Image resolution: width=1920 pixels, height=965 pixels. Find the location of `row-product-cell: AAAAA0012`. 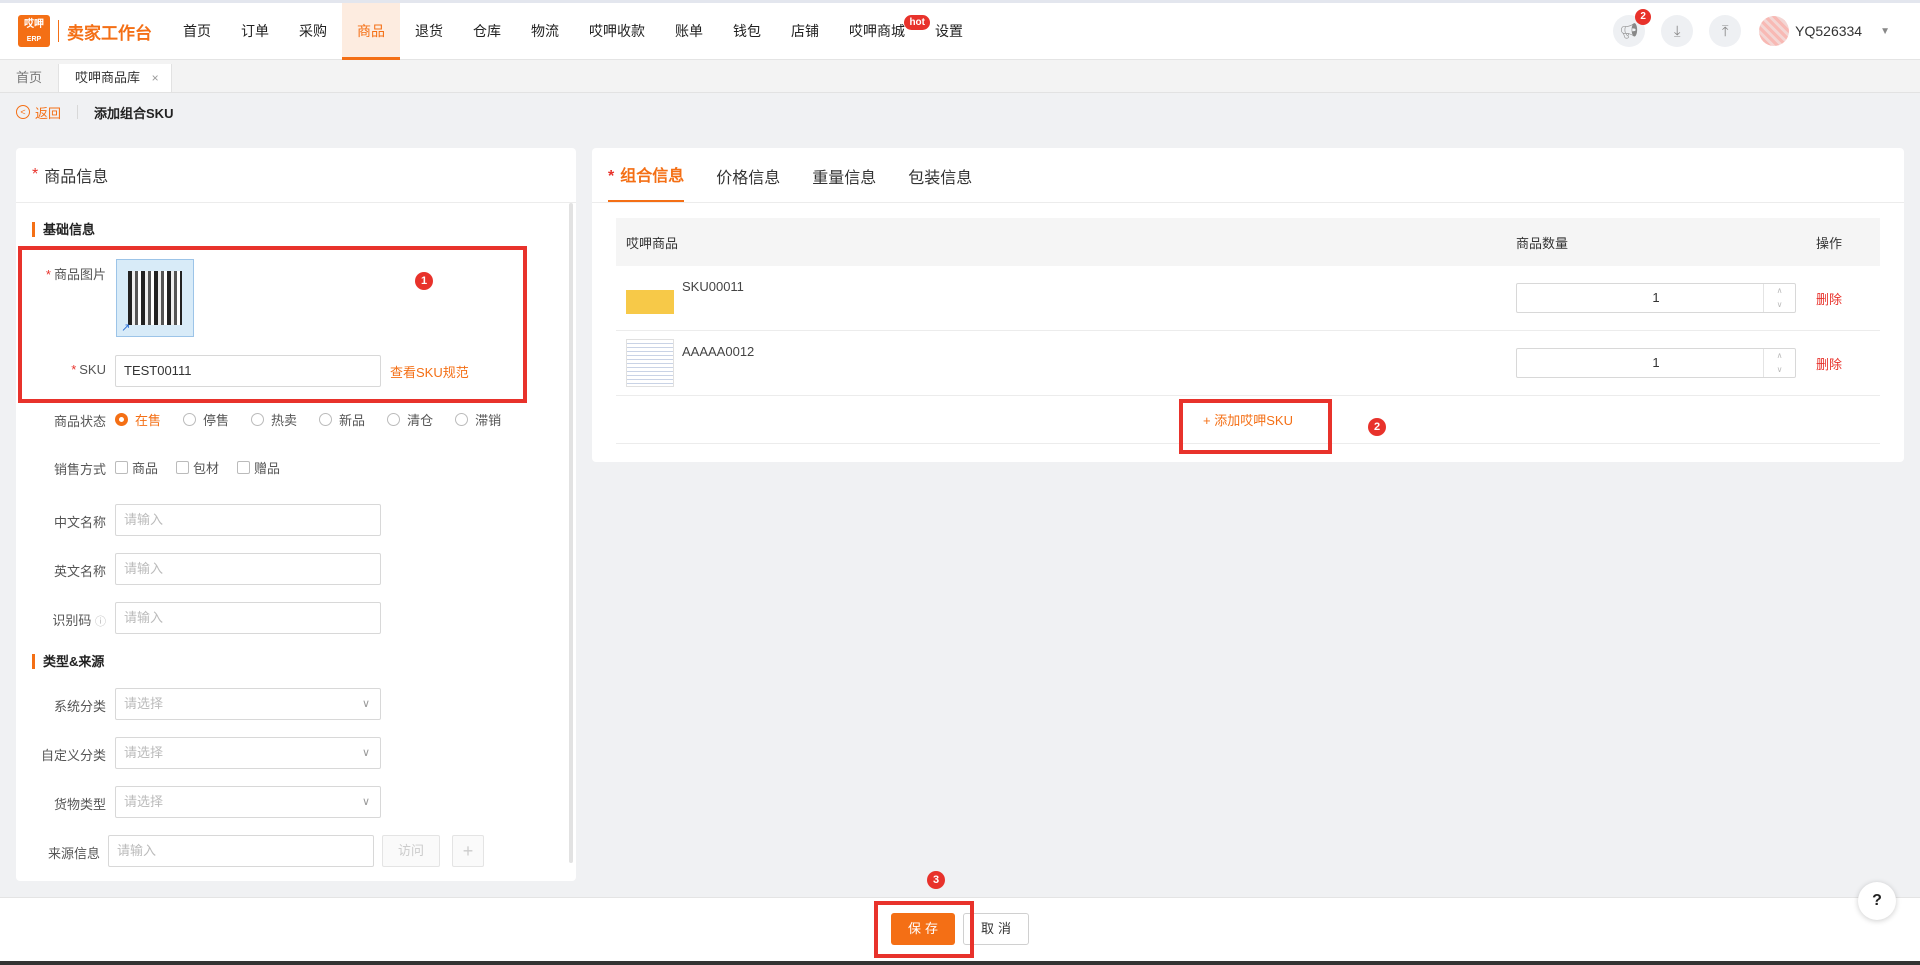

row-product-cell: AAAAA0012 is located at coordinates (1066, 363).